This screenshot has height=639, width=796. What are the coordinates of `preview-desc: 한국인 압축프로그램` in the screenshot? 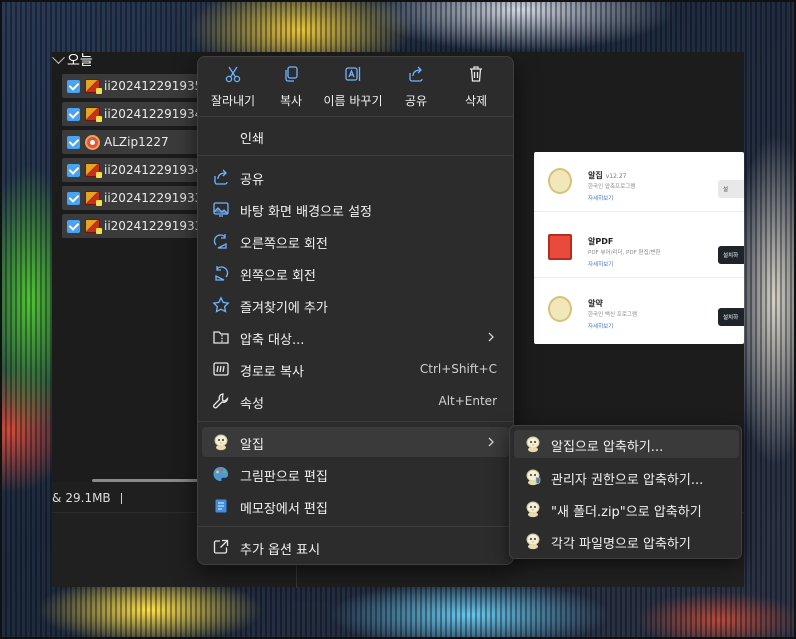 It's located at (612, 187).